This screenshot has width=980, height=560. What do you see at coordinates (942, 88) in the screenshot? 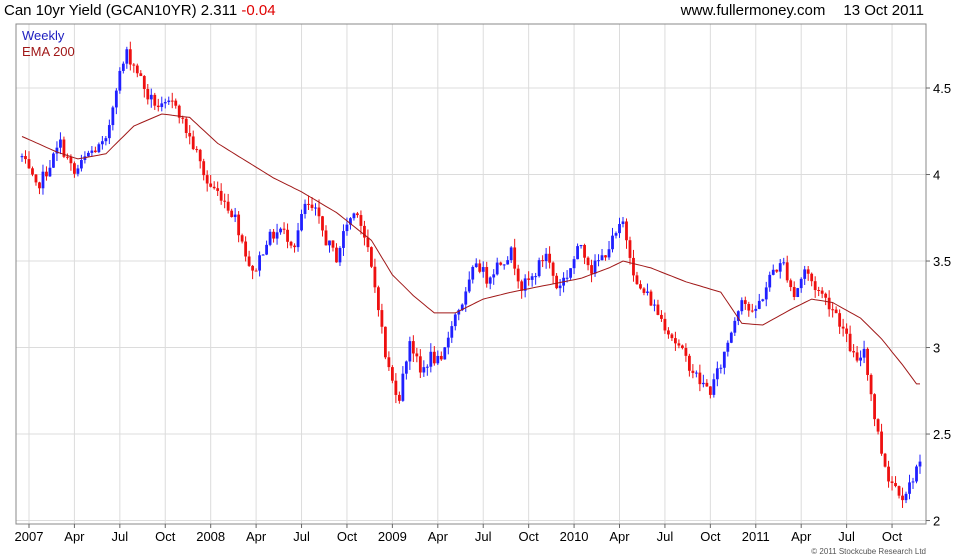
I see `y-tick-label: 4.5` at bounding box center [942, 88].